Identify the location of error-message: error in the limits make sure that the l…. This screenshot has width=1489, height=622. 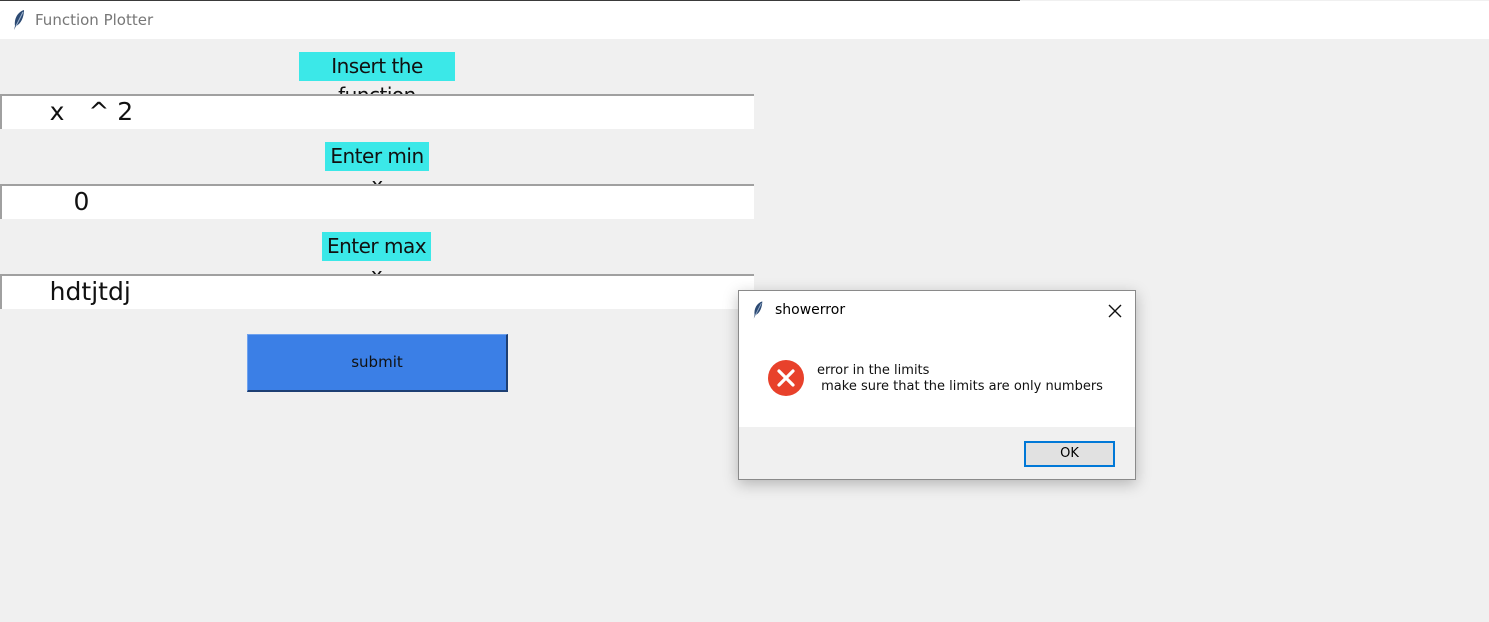
(960, 379).